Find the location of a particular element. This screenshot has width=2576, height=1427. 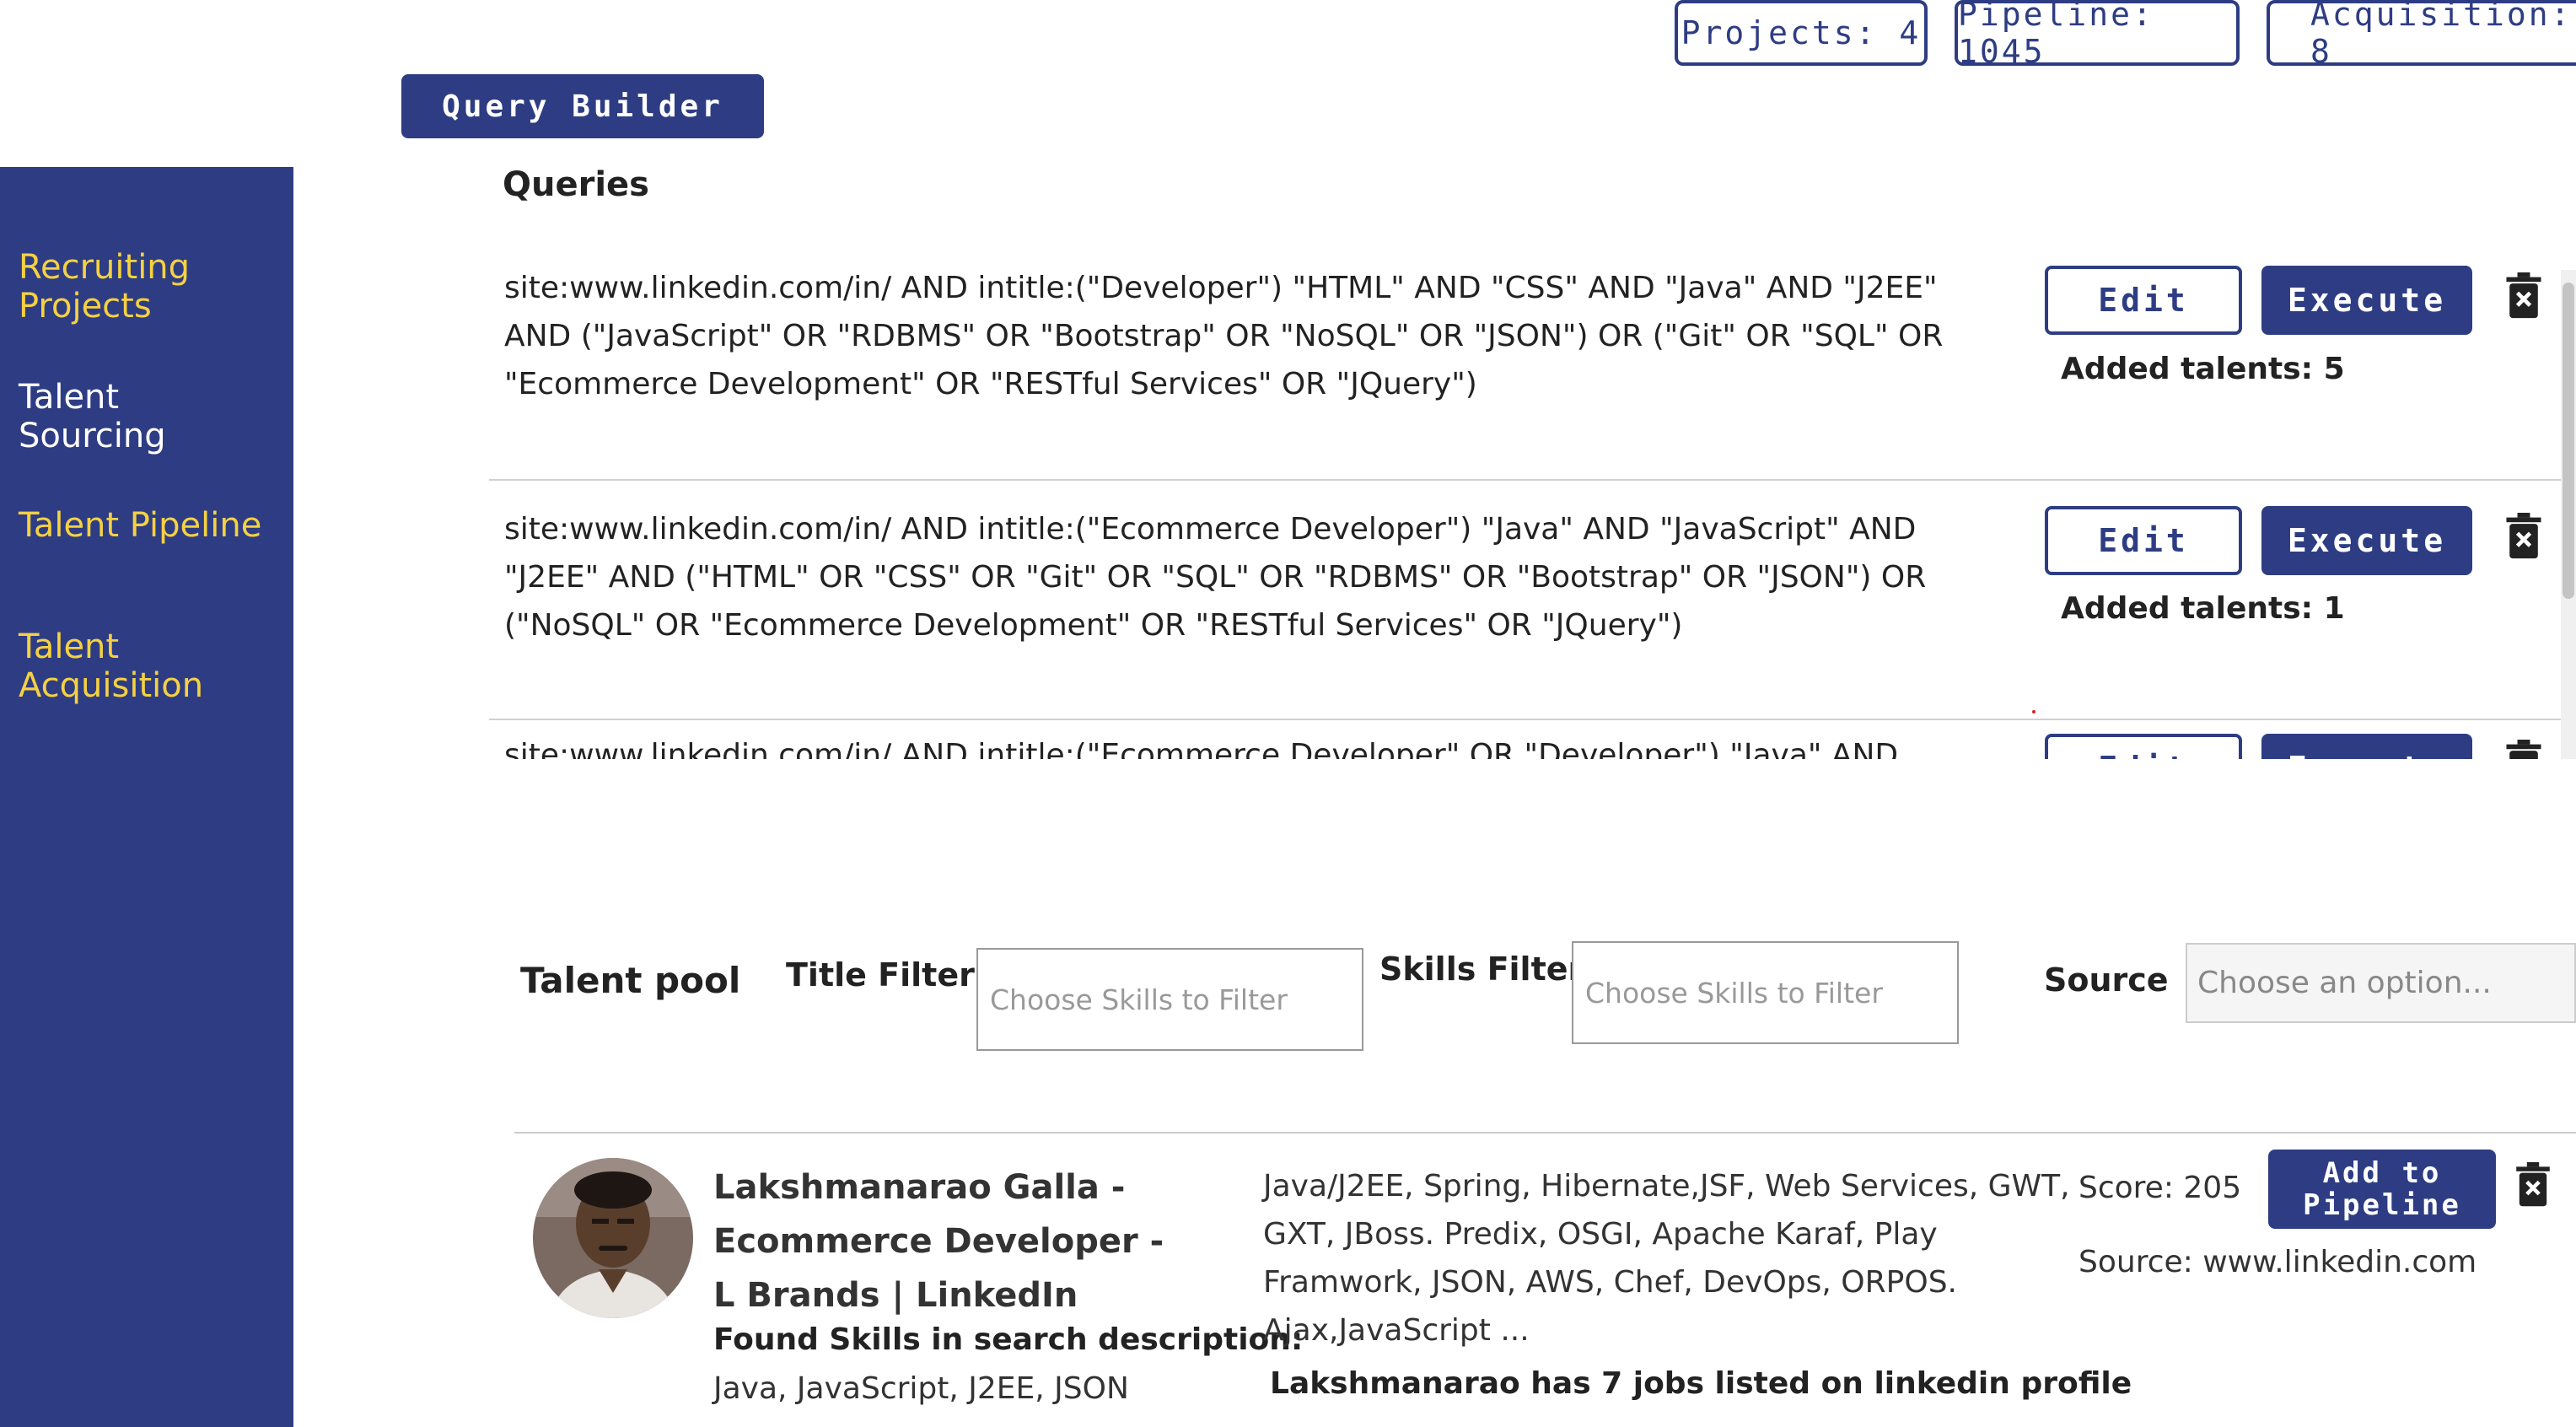

projects-count-badge: Projects: 4 is located at coordinates (1801, 33).